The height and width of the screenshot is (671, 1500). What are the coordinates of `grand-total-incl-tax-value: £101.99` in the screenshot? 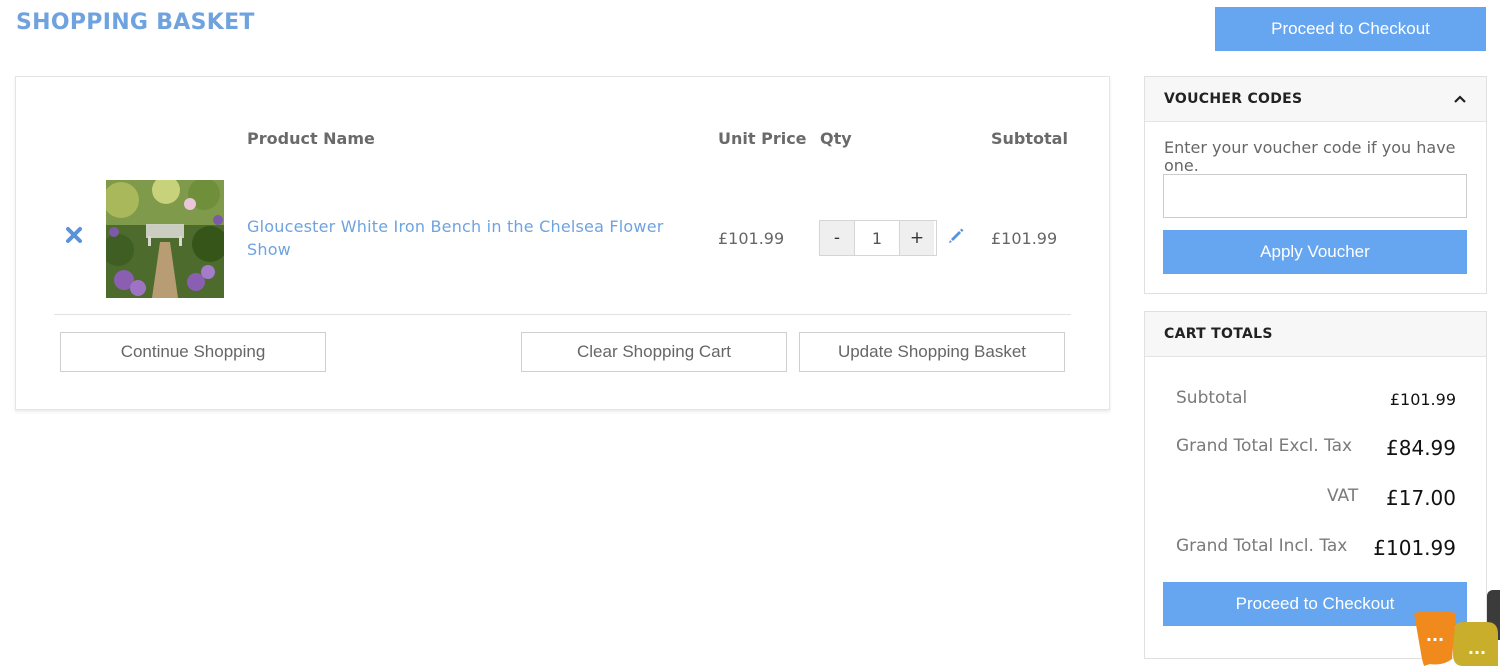 It's located at (1414, 548).